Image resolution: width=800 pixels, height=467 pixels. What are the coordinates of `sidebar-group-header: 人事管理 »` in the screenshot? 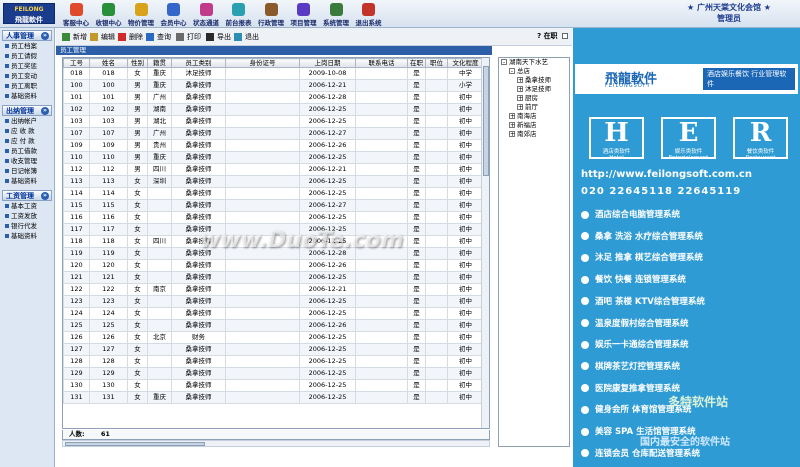 It's located at (27, 35).